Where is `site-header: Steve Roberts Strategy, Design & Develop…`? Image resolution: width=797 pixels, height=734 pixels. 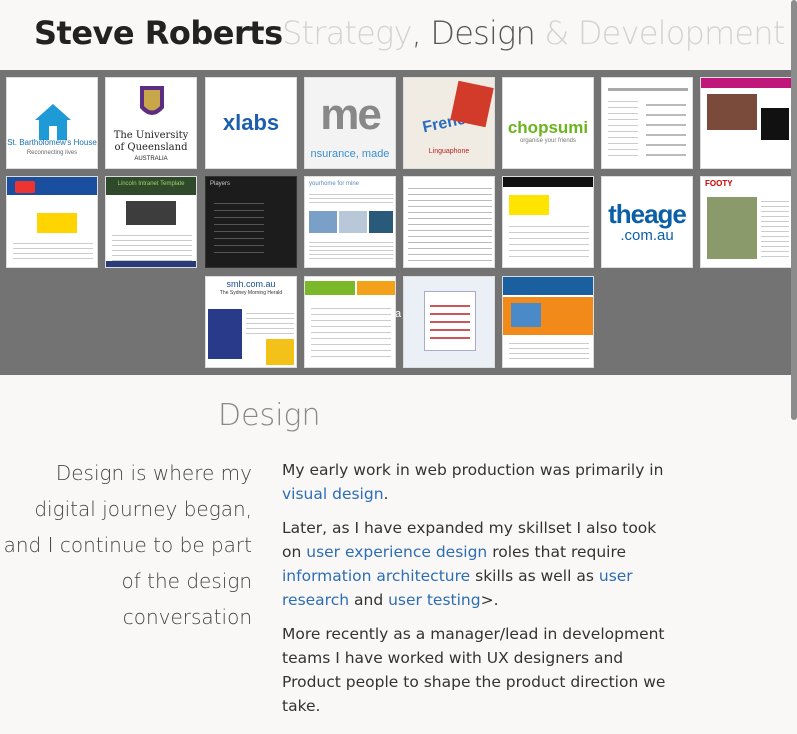
site-header: Steve Roberts Strategy, Design & Develop… is located at coordinates (398, 35).